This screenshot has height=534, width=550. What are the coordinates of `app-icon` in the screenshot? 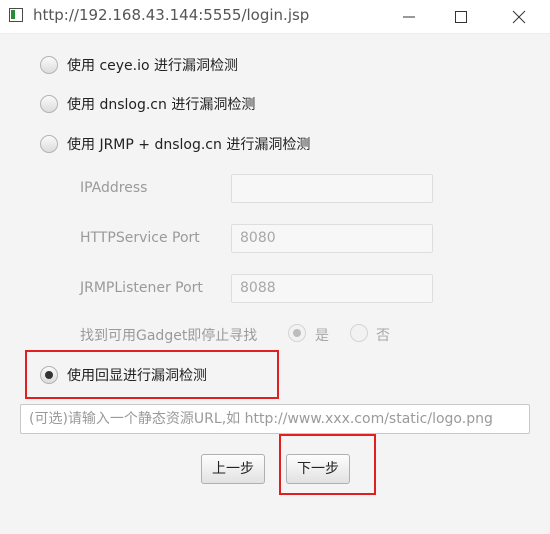 It's located at (16, 15).